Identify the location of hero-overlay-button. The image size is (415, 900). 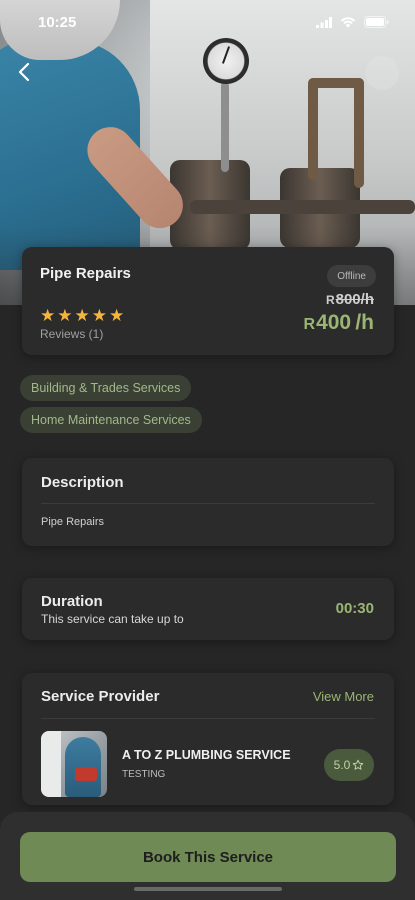
(382, 73).